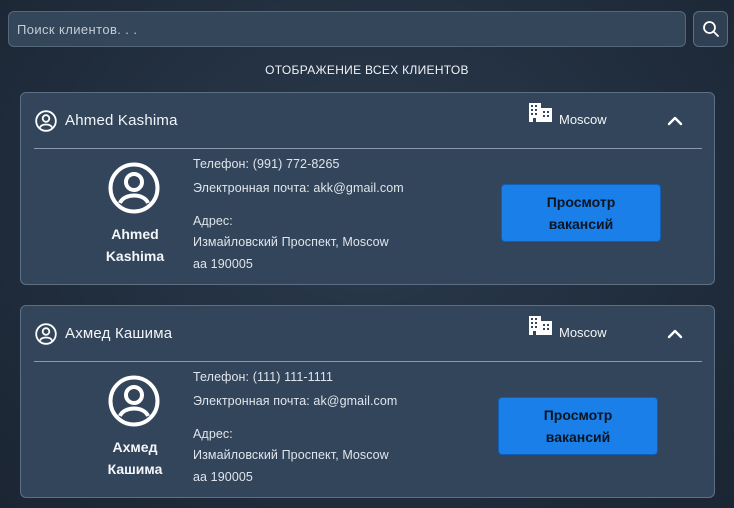 This screenshot has height=508, width=734. Describe the element at coordinates (135, 234) in the screenshot. I see `client-first-name: Ahmed` at that location.